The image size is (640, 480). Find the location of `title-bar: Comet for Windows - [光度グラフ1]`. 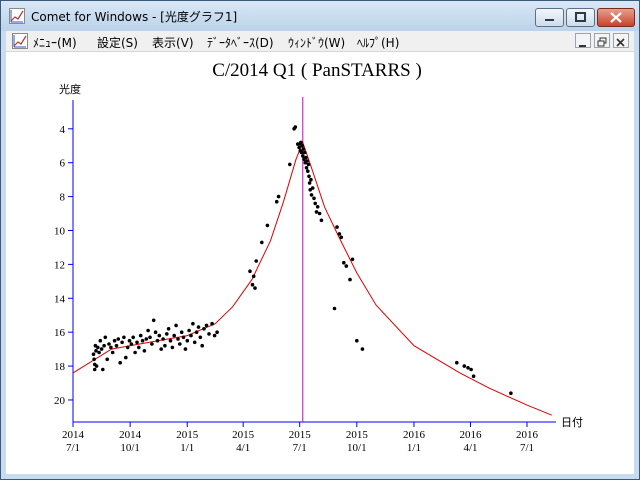

title-bar: Comet for Windows - [光度グラフ1] is located at coordinates (320, 16).